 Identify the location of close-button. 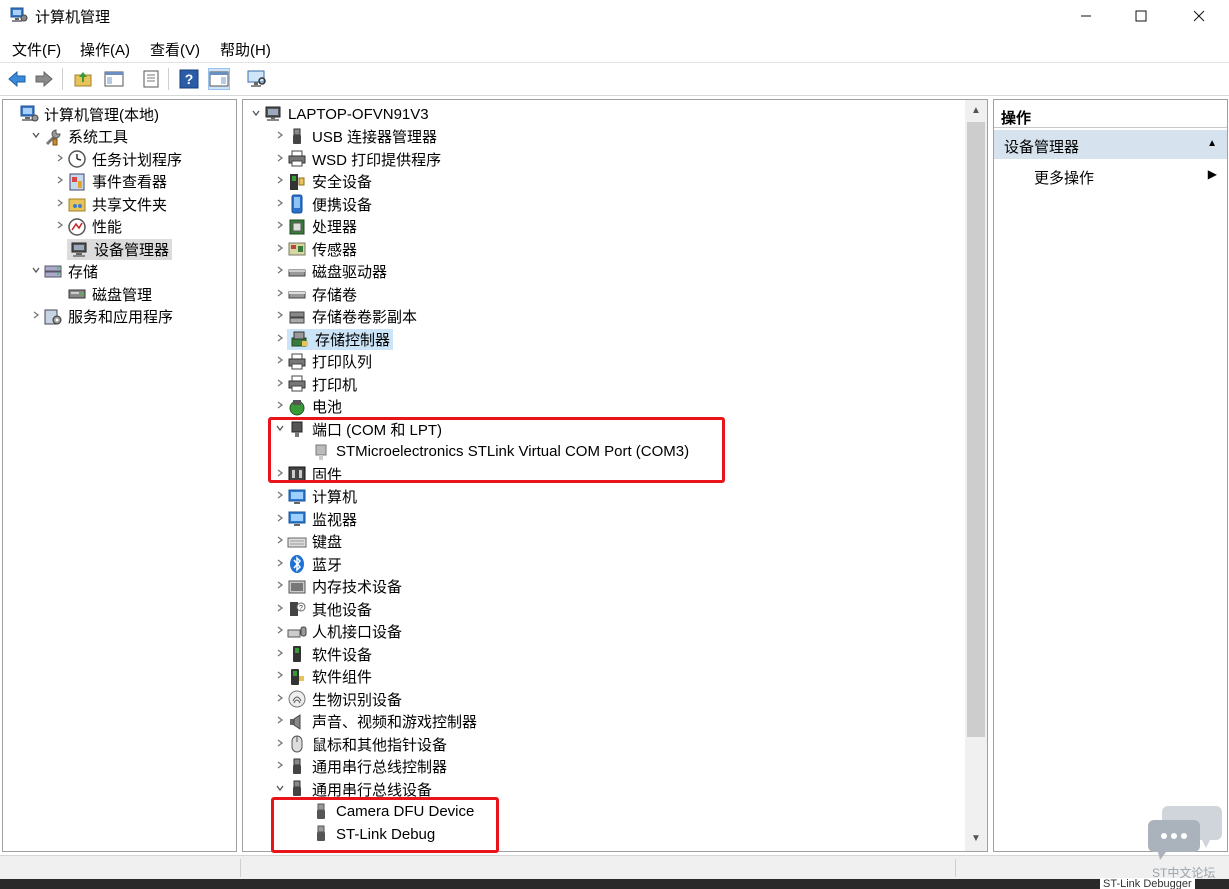
(1199, 16).